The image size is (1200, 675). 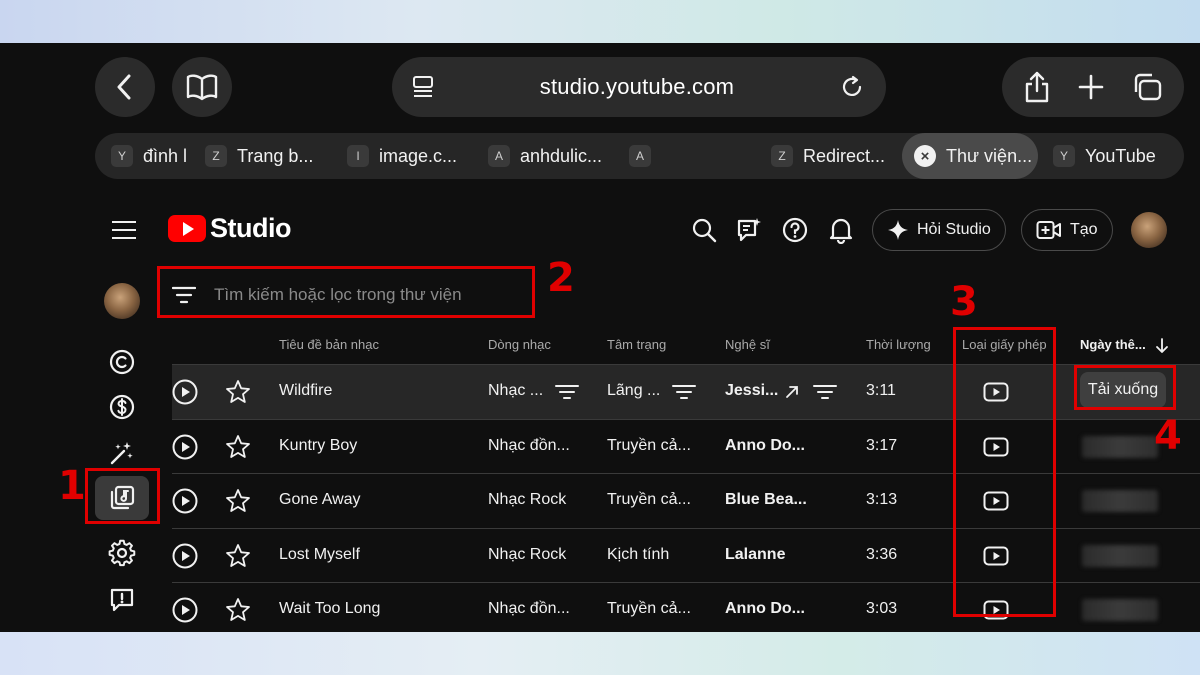 What do you see at coordinates (561, 278) in the screenshot?
I see `annotation-number-2: 2` at bounding box center [561, 278].